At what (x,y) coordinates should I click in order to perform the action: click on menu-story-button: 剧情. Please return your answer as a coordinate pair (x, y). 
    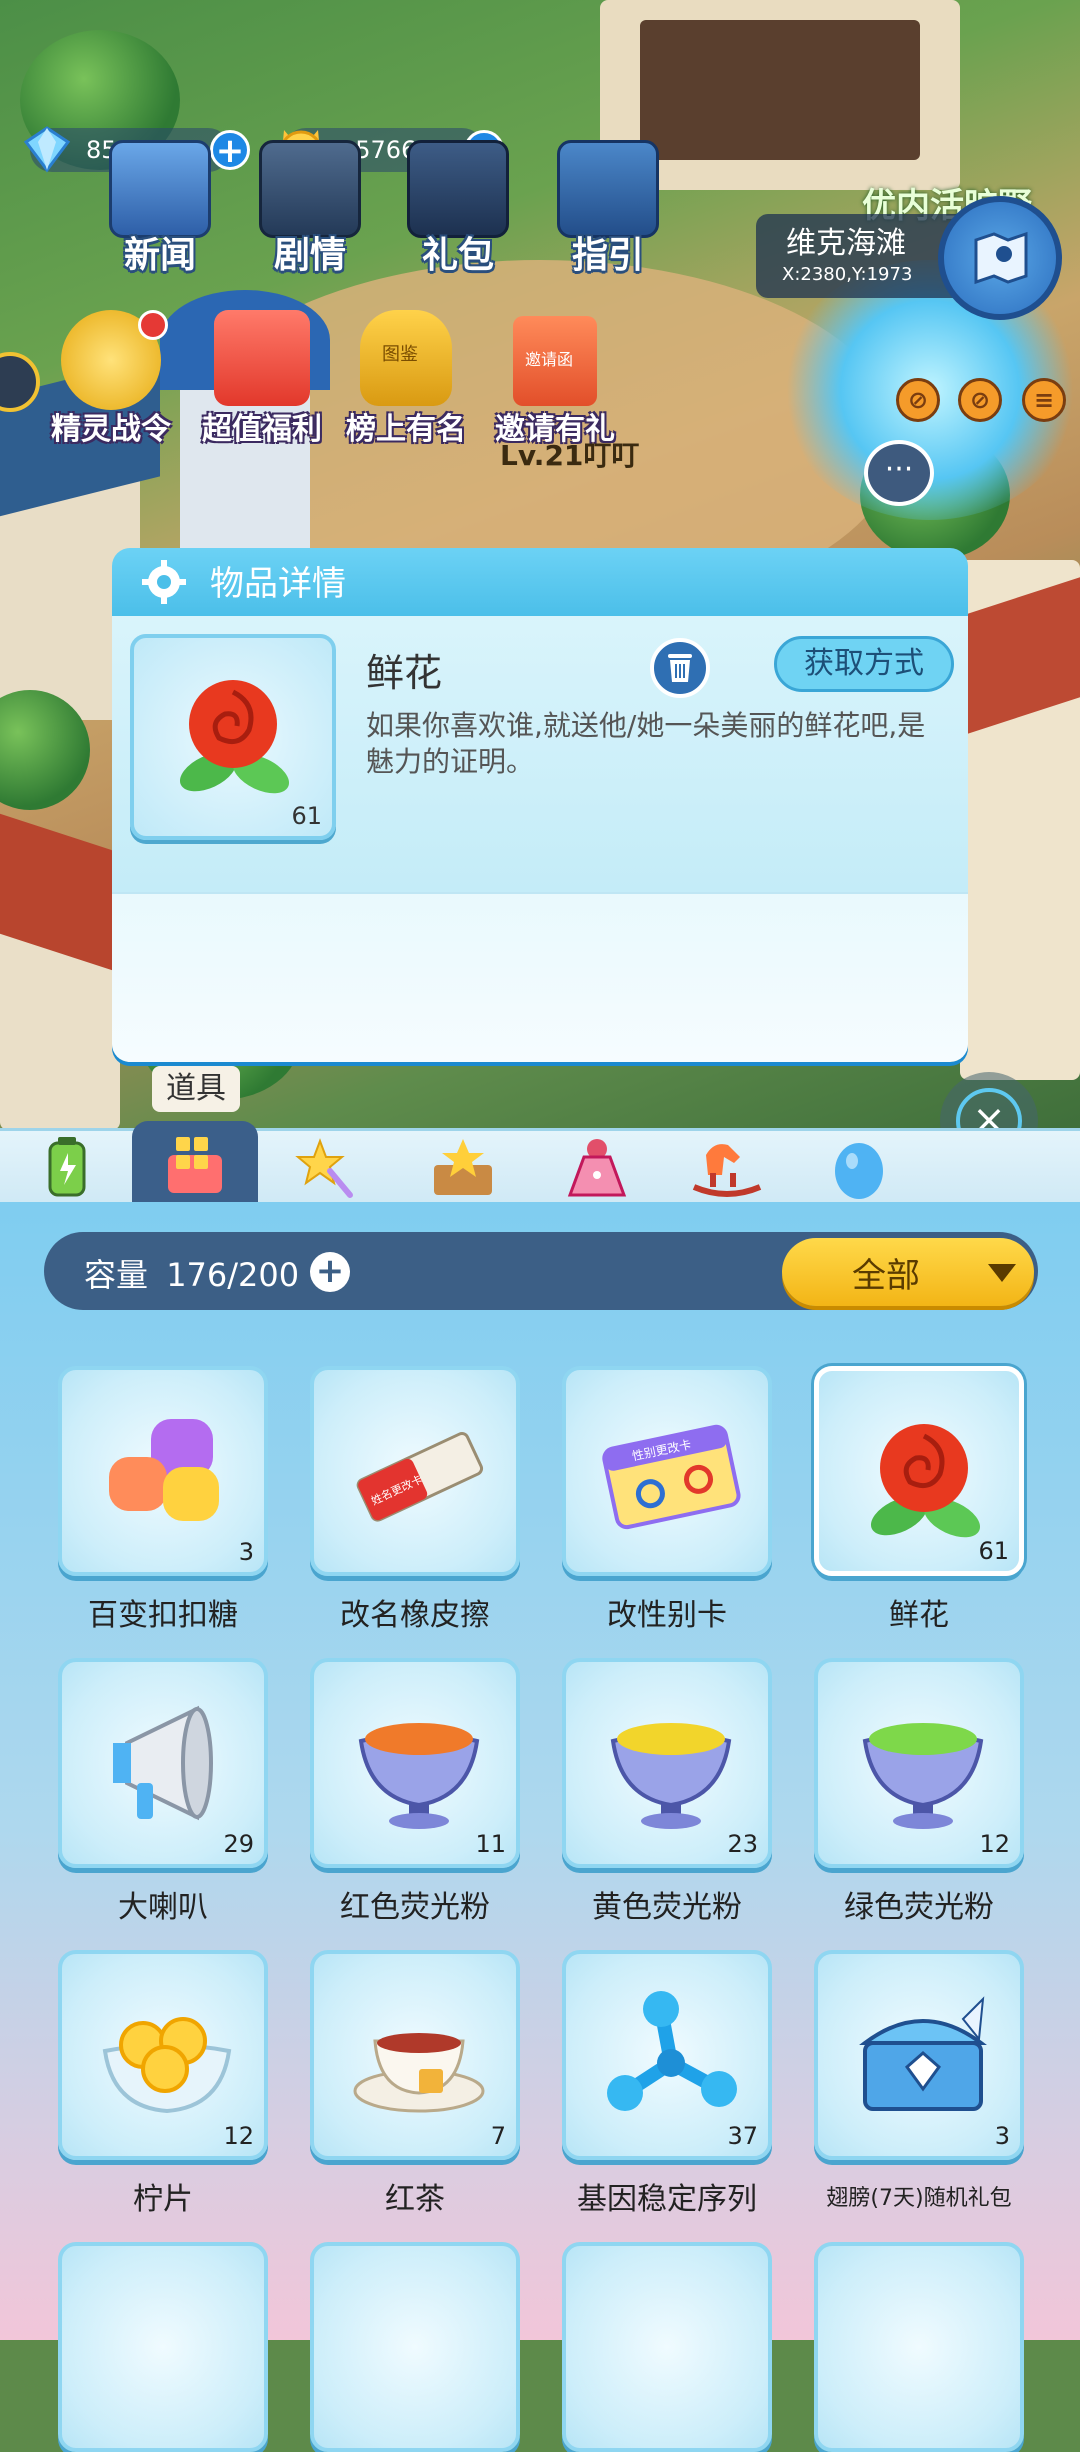
    Looking at the image, I should click on (310, 209).